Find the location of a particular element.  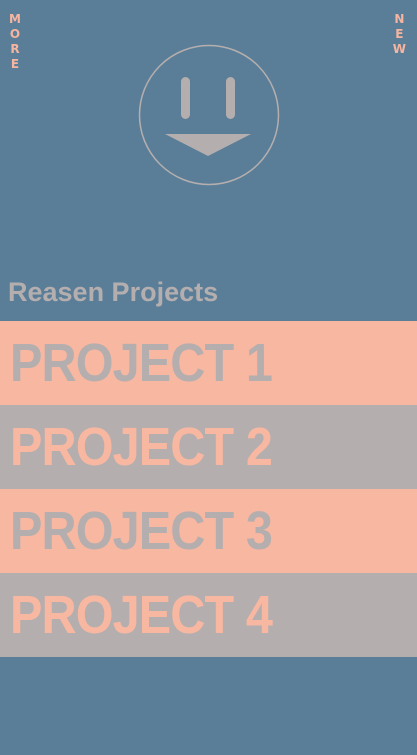

new-letter: W is located at coordinates (399, 49).